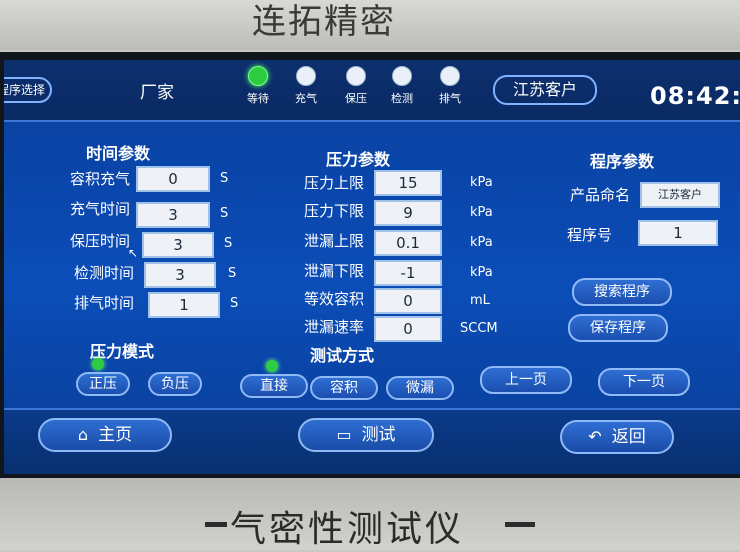 Image resolution: width=740 pixels, height=552 pixels. I want to click on program-no-label: 程序号, so click(589, 235).